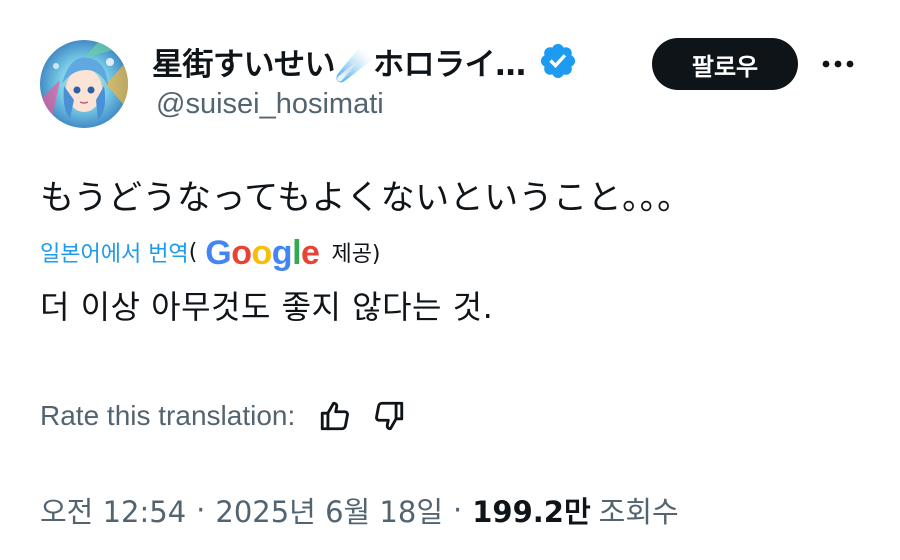  What do you see at coordinates (168, 415) in the screenshot?
I see `rate-translation-label: Rate this translation:` at bounding box center [168, 415].